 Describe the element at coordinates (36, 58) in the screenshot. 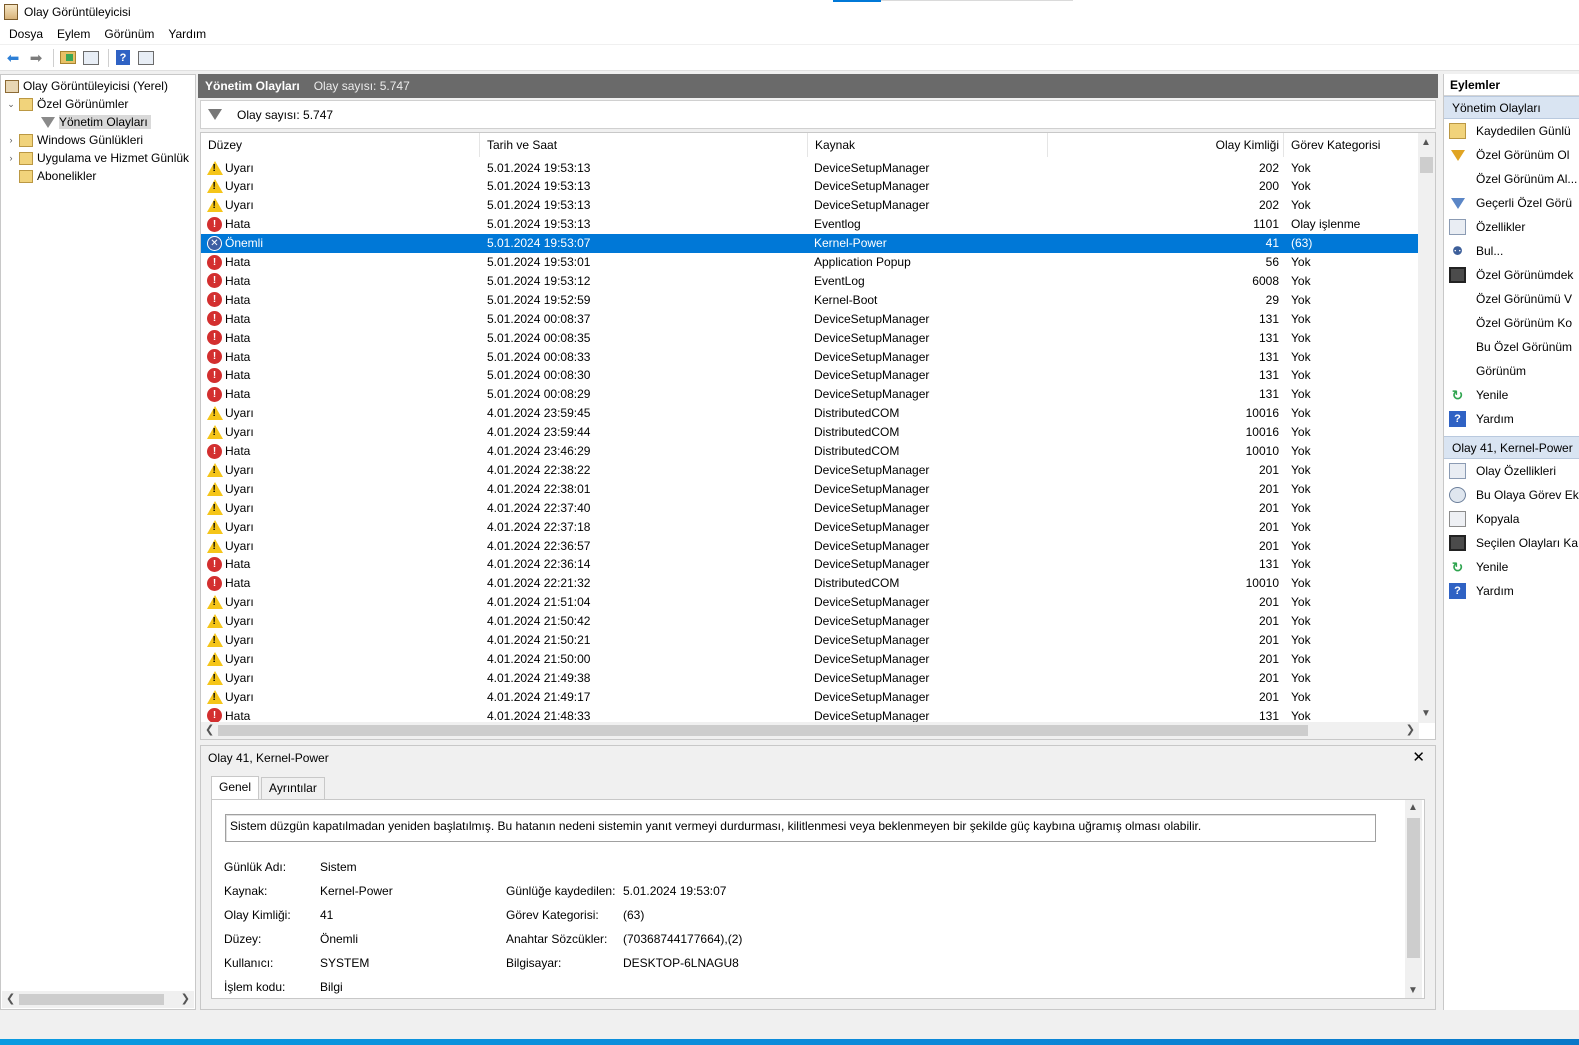

I see `forward-icon: ➡` at that location.